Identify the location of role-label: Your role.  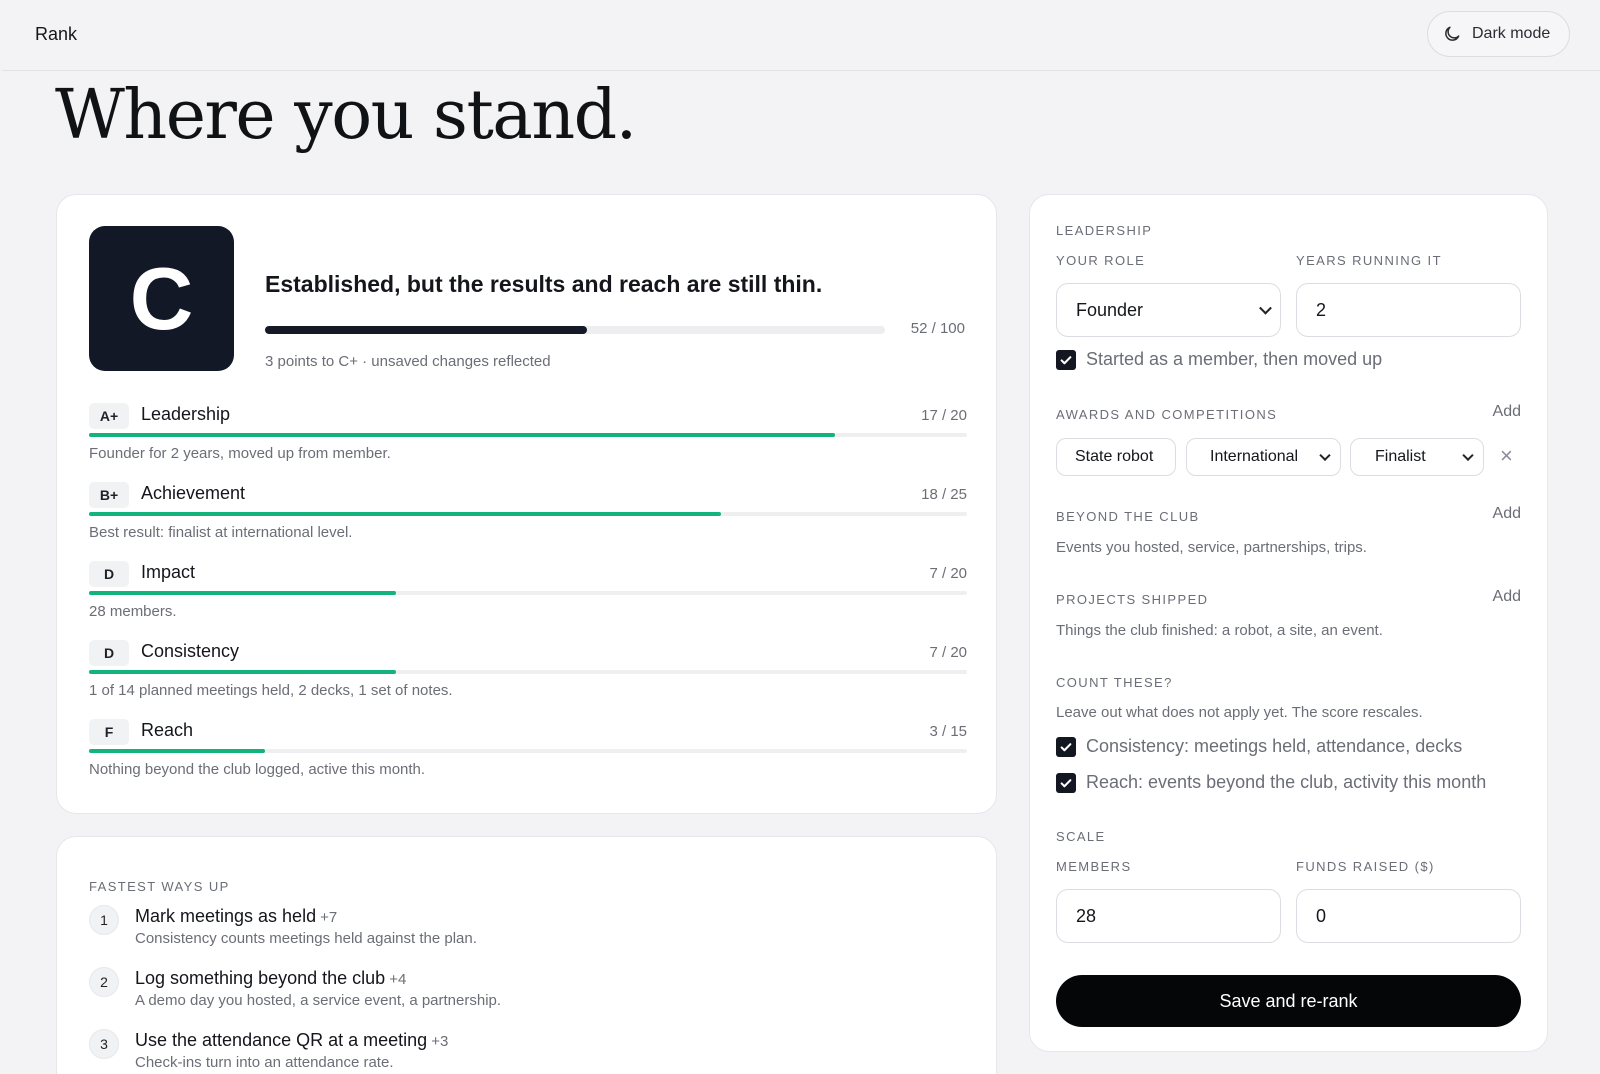
(1101, 260).